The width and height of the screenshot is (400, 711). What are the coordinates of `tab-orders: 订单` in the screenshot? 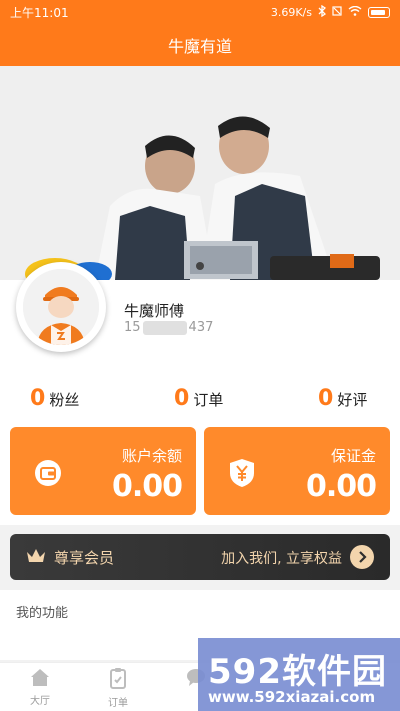 It's located at (118, 688).